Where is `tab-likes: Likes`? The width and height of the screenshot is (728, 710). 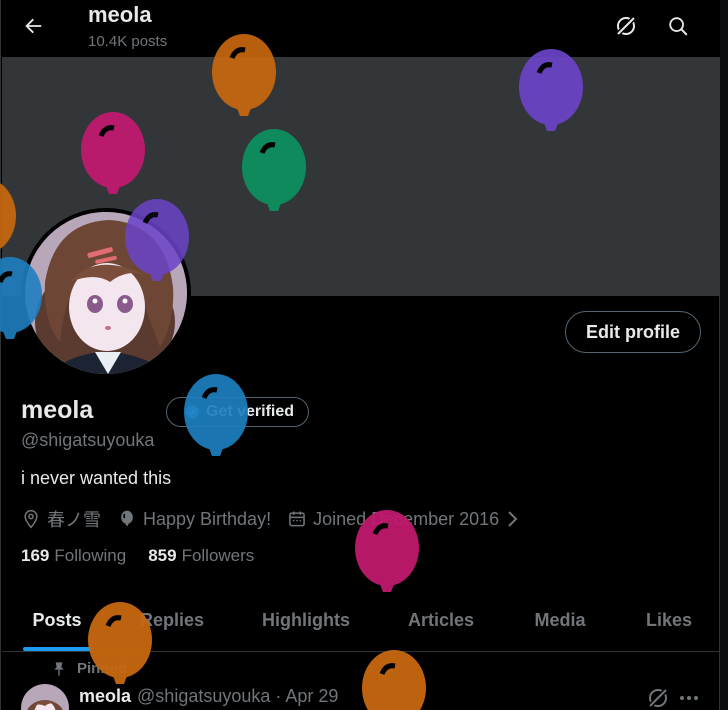 tab-likes: Likes is located at coordinates (669, 620).